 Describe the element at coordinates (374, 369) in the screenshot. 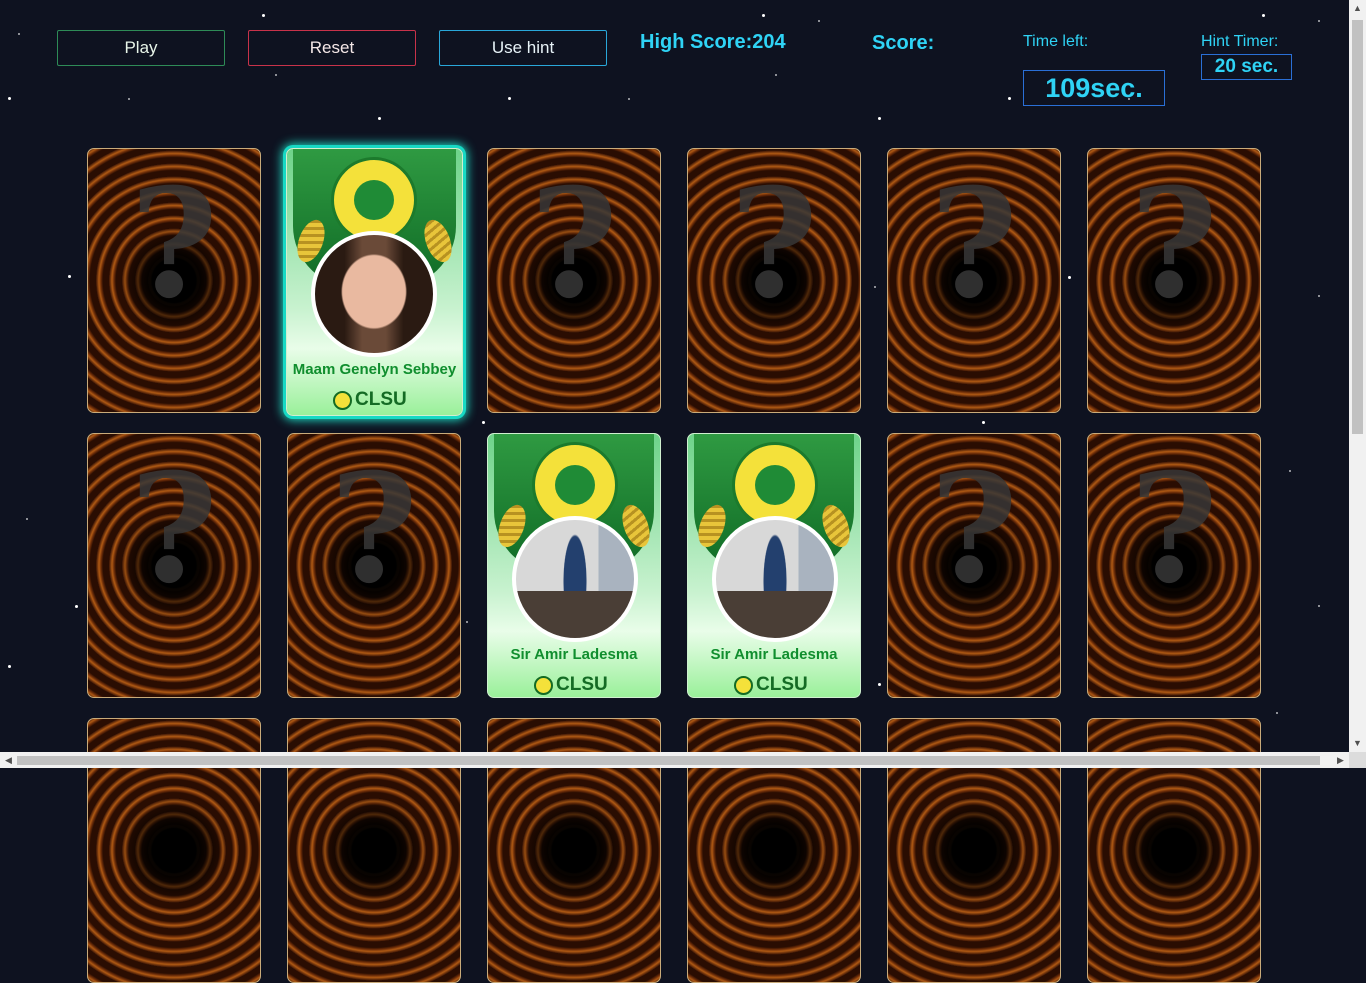

I see `card-person-name: Maam Genelyn Sebbey` at that location.